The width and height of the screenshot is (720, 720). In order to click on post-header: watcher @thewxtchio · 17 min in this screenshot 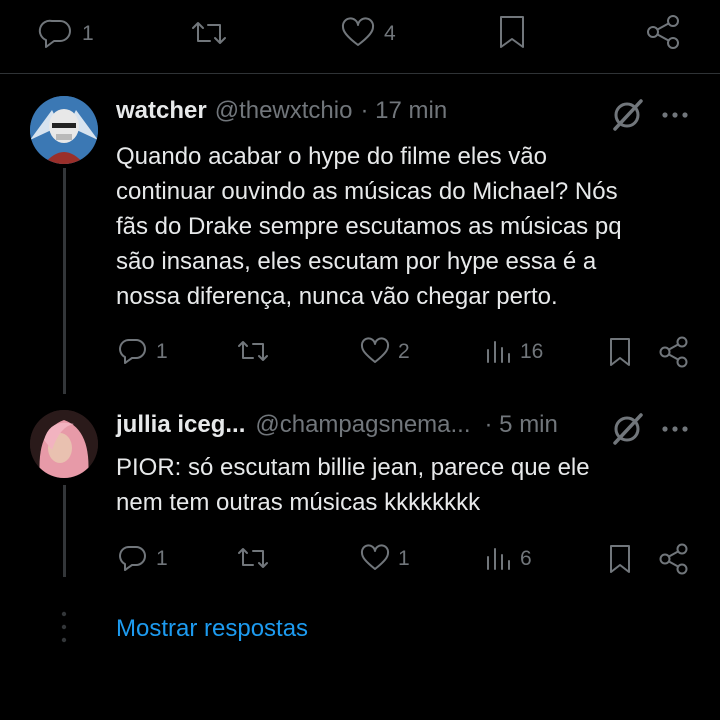, I will do `click(281, 111)`.